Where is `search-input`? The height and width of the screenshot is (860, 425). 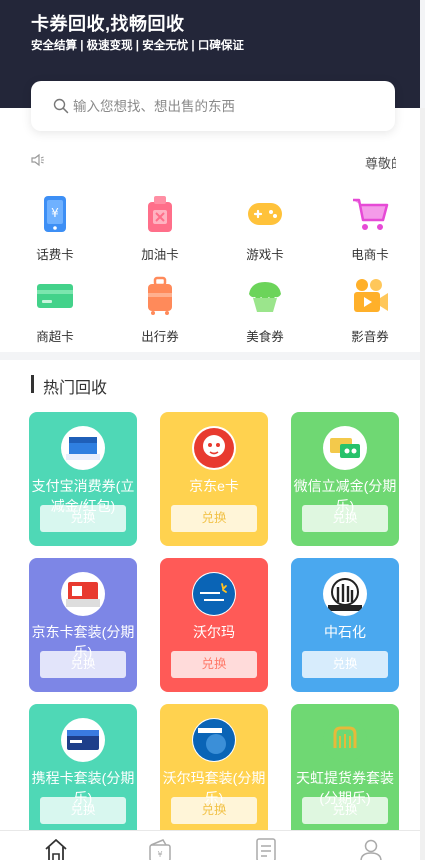 search-input is located at coordinates (223, 106).